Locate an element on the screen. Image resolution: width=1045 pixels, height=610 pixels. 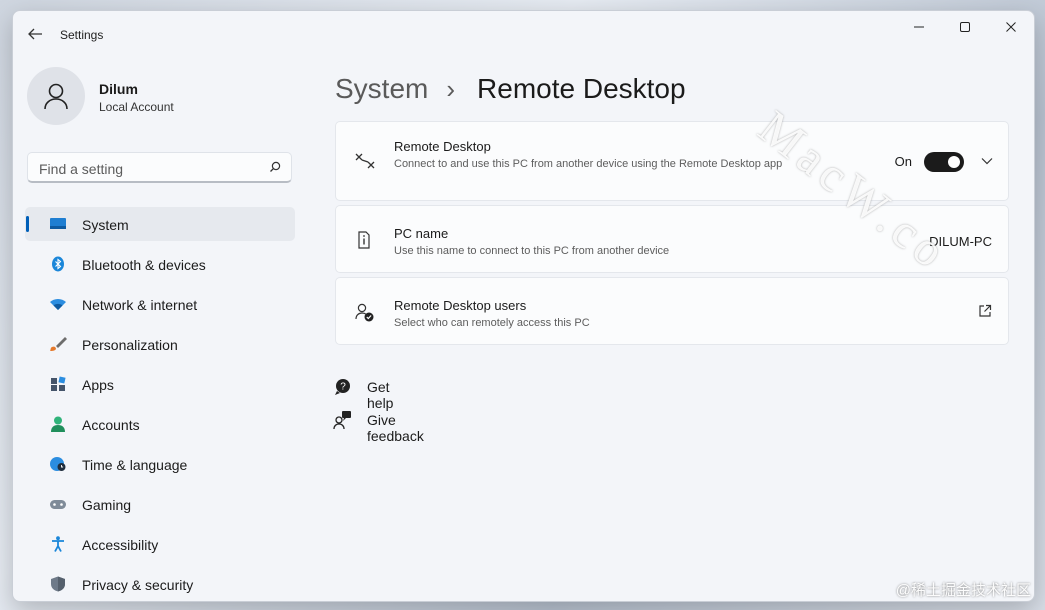
card-title: Remote Desktop is located at coordinates (442, 146).